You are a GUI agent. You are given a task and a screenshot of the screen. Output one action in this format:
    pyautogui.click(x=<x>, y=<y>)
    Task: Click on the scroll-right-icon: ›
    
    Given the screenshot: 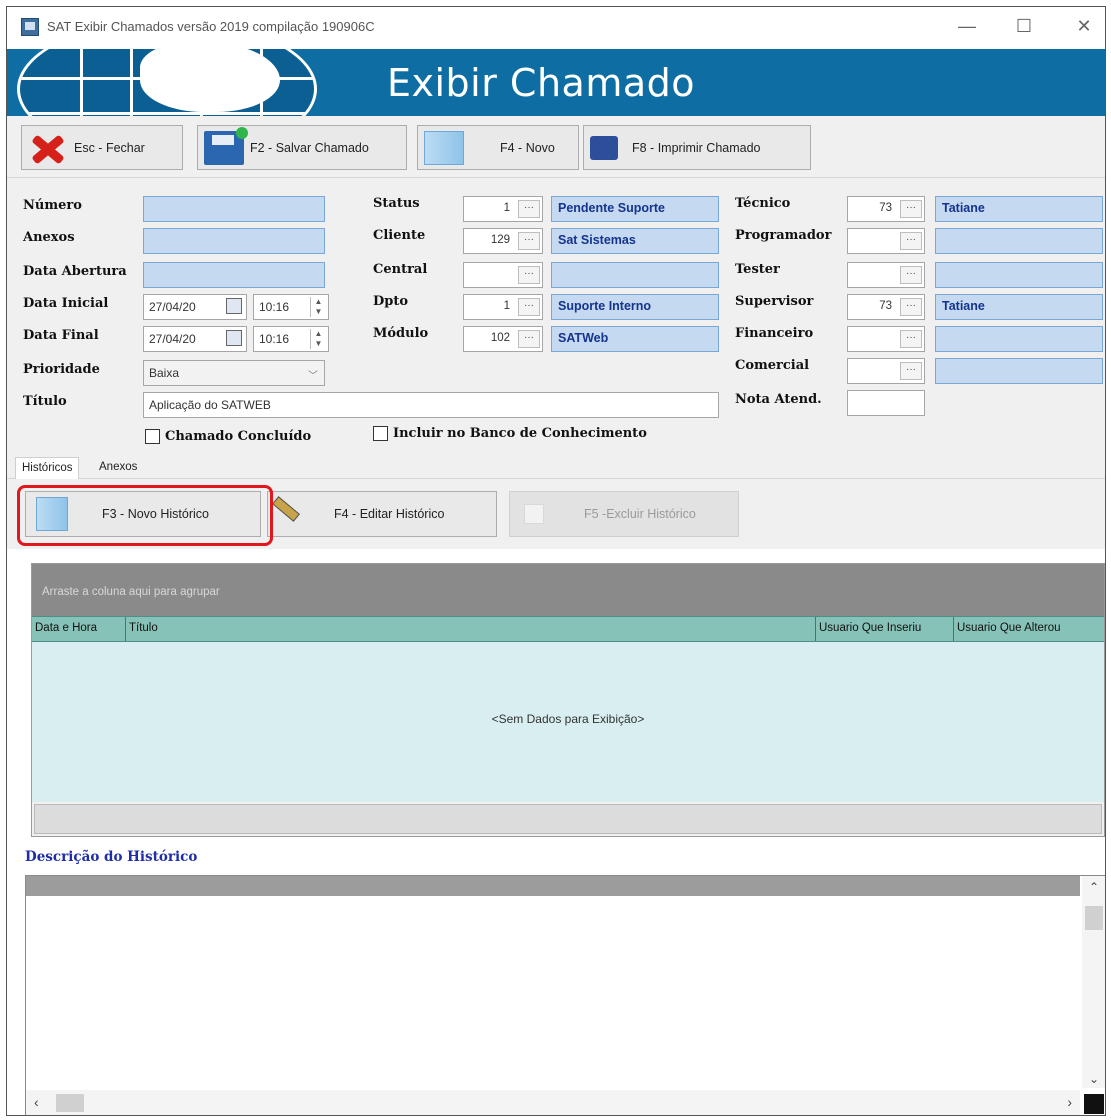 What is the action you would take?
    pyautogui.click(x=1069, y=1102)
    